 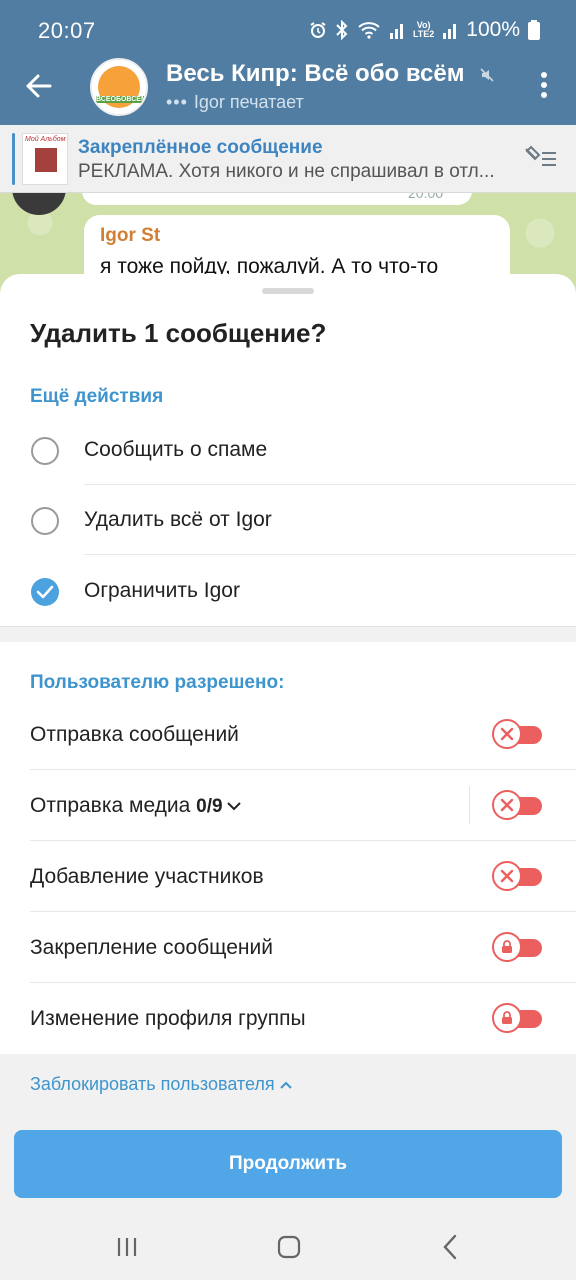 What do you see at coordinates (209, 806) in the screenshot?
I see `media-count: 0/9` at bounding box center [209, 806].